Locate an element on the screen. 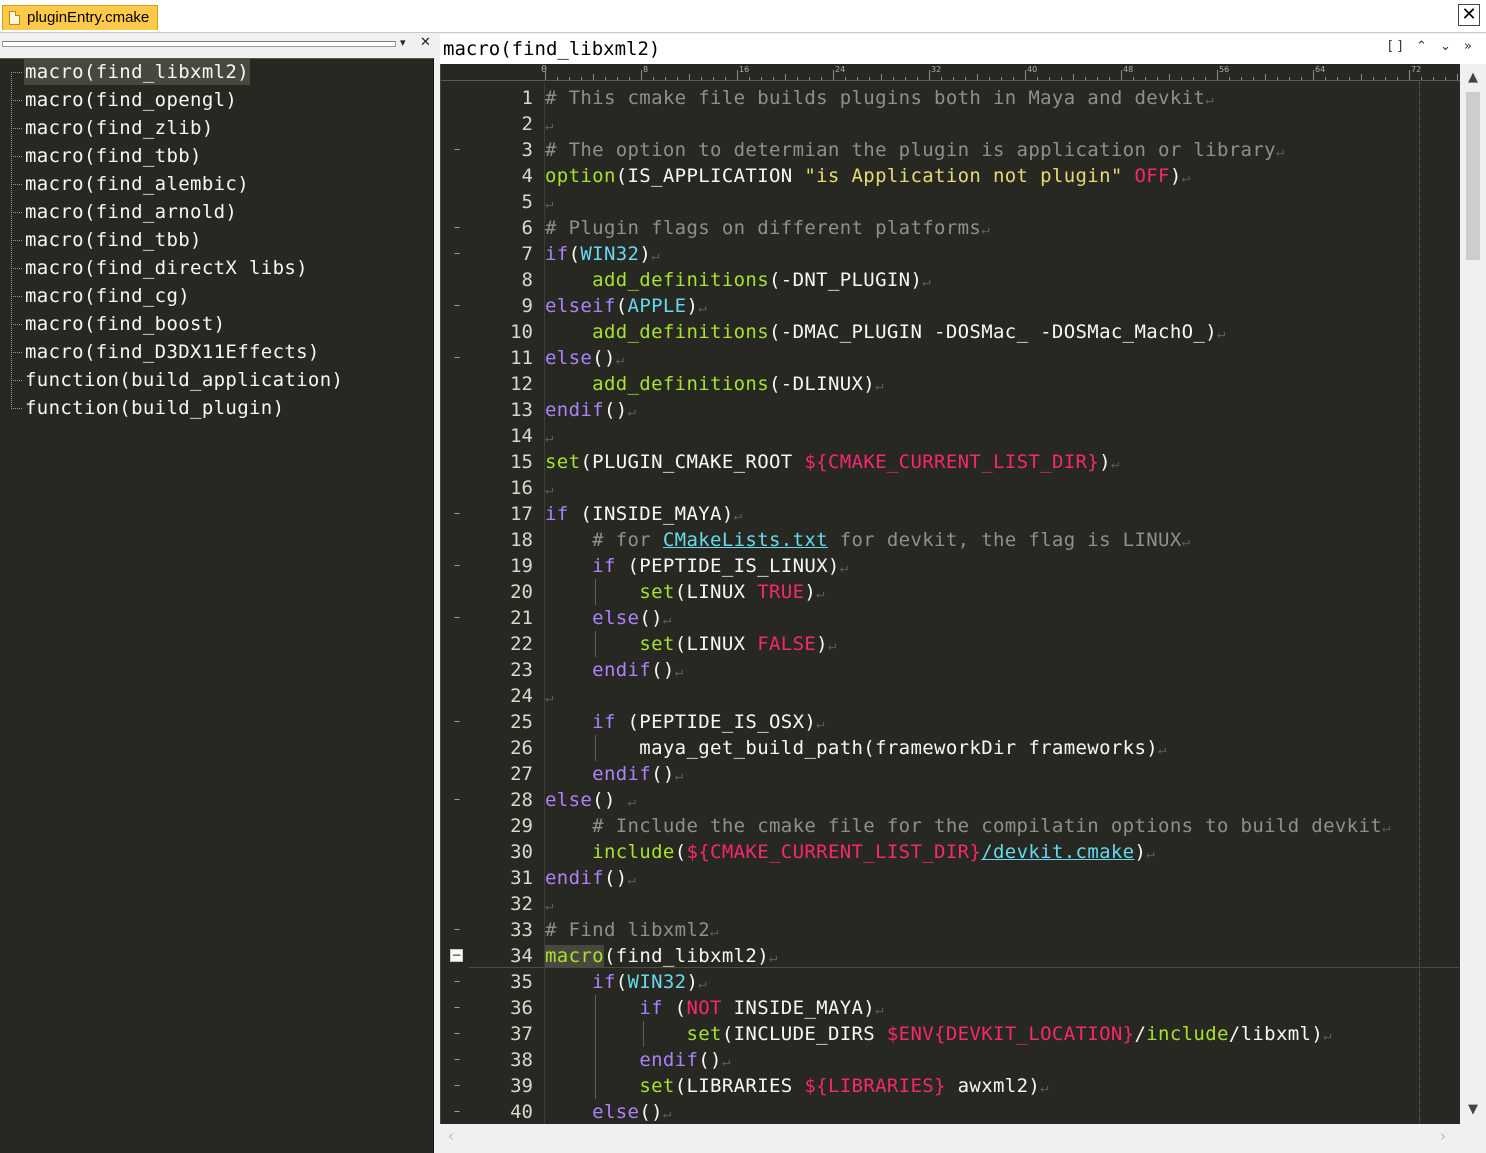 The width and height of the screenshot is (1486, 1153). more-icon: » is located at coordinates (1468, 46).